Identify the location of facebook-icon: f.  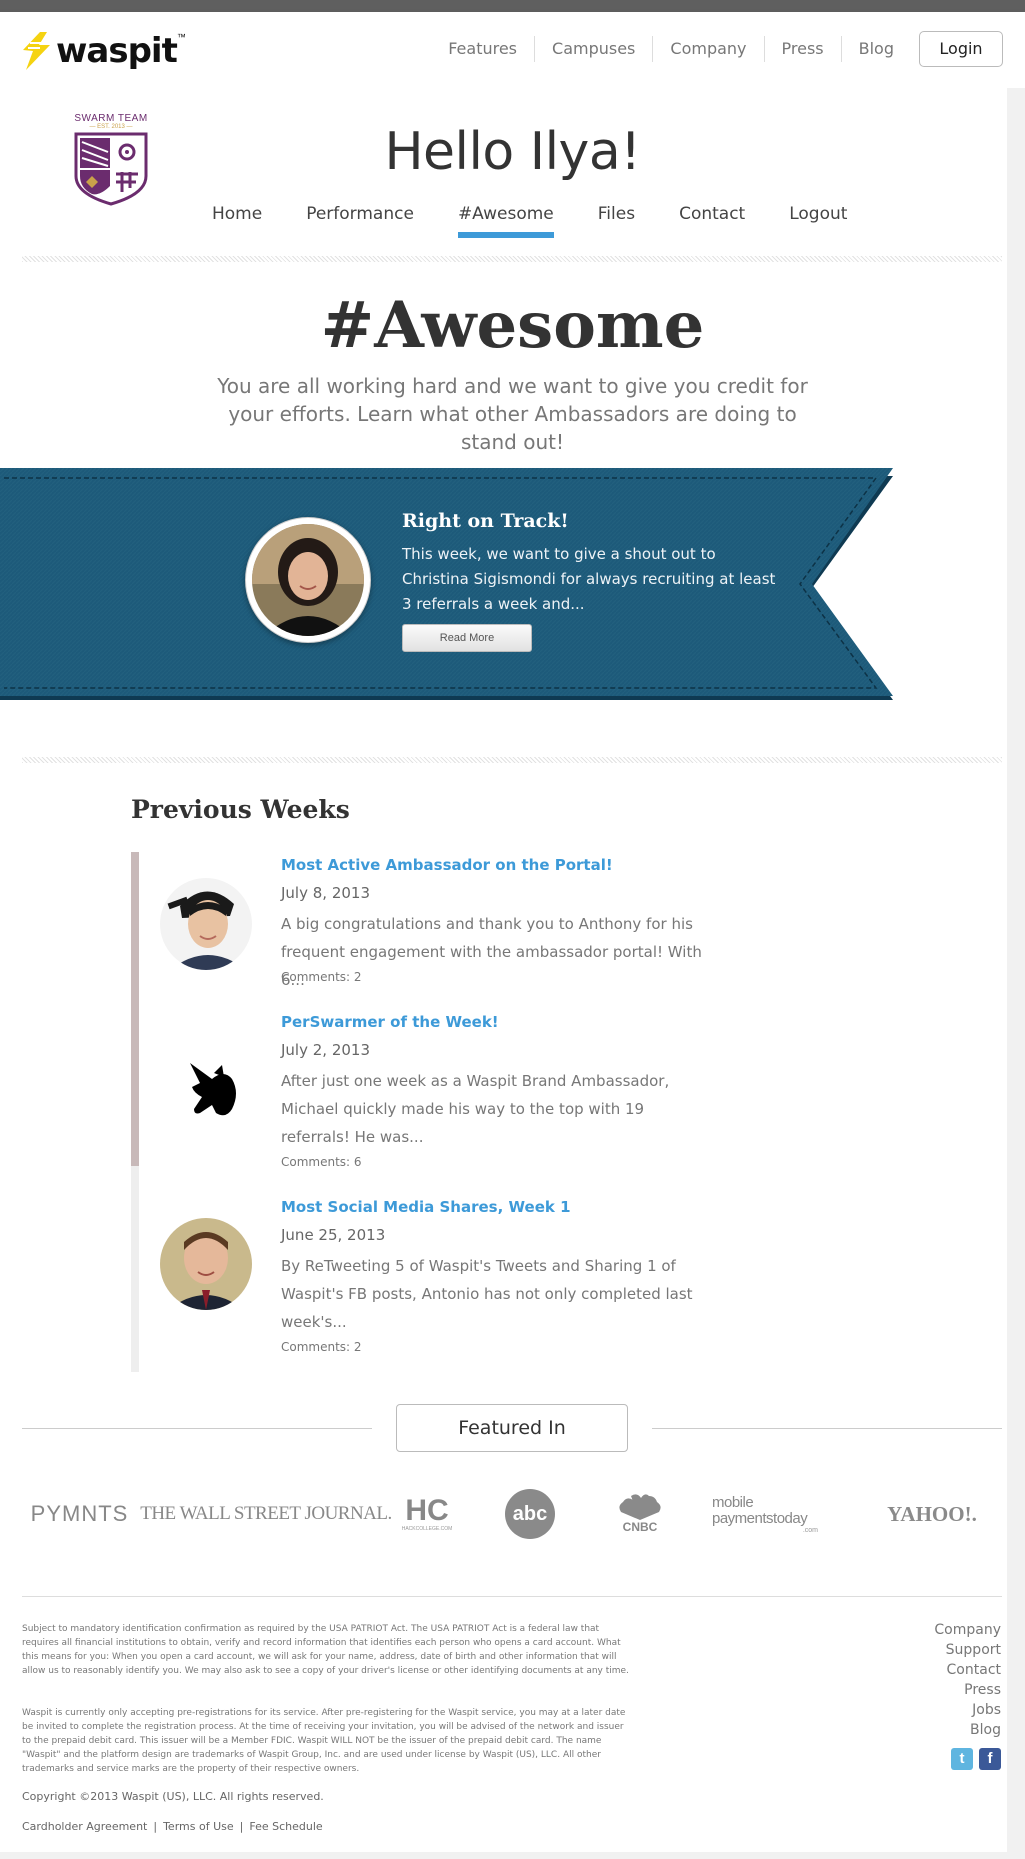
(990, 1759).